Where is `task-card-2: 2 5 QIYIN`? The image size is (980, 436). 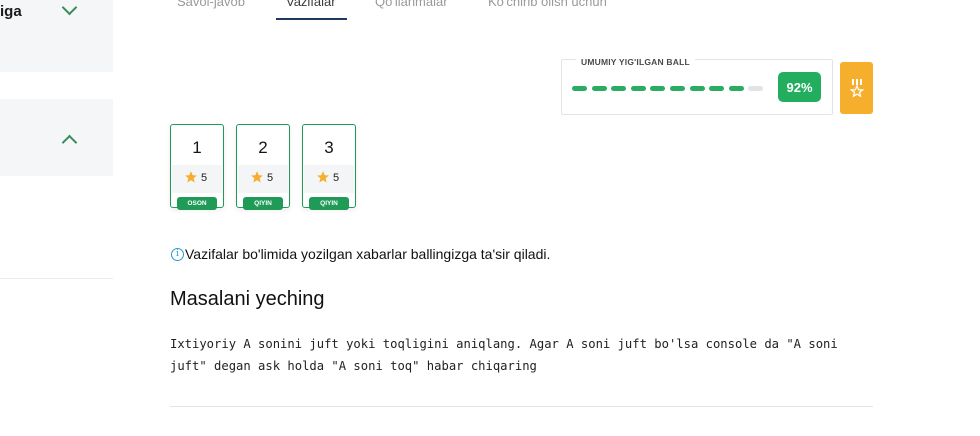 task-card-2: 2 5 QIYIN is located at coordinates (263, 167).